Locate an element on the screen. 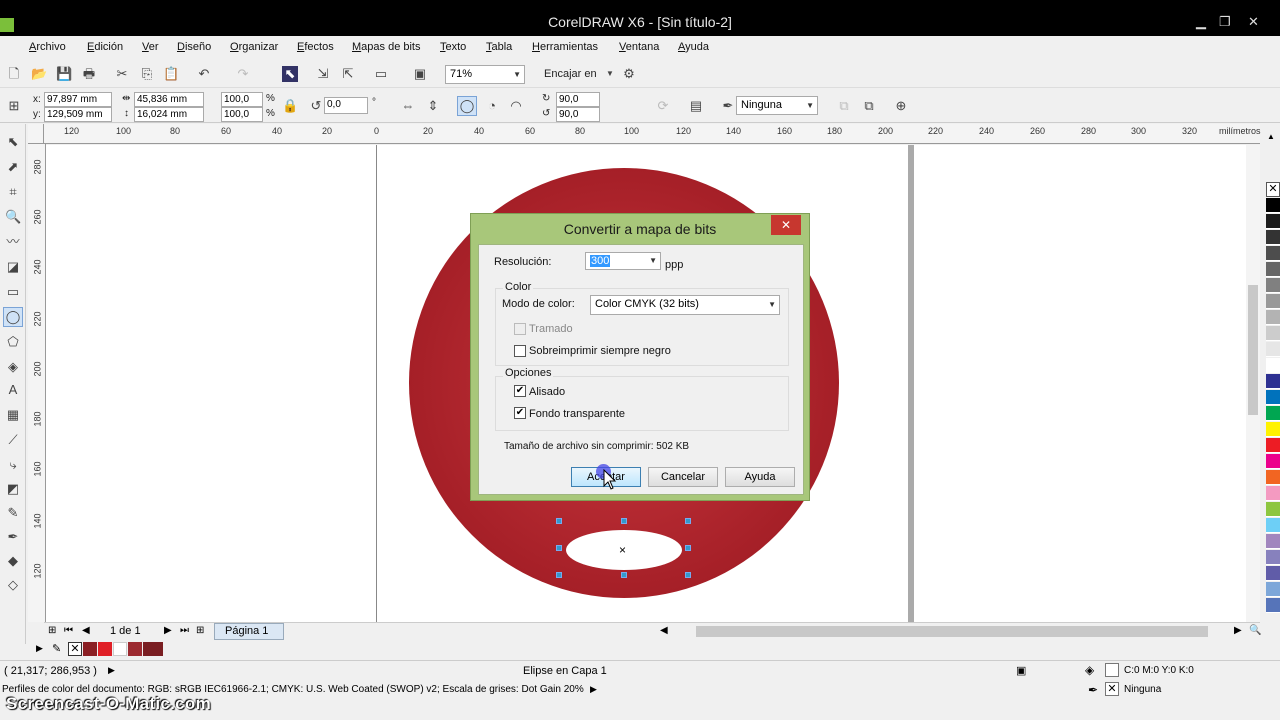  polygon-tool-icon: ⬠ is located at coordinates (13, 342).